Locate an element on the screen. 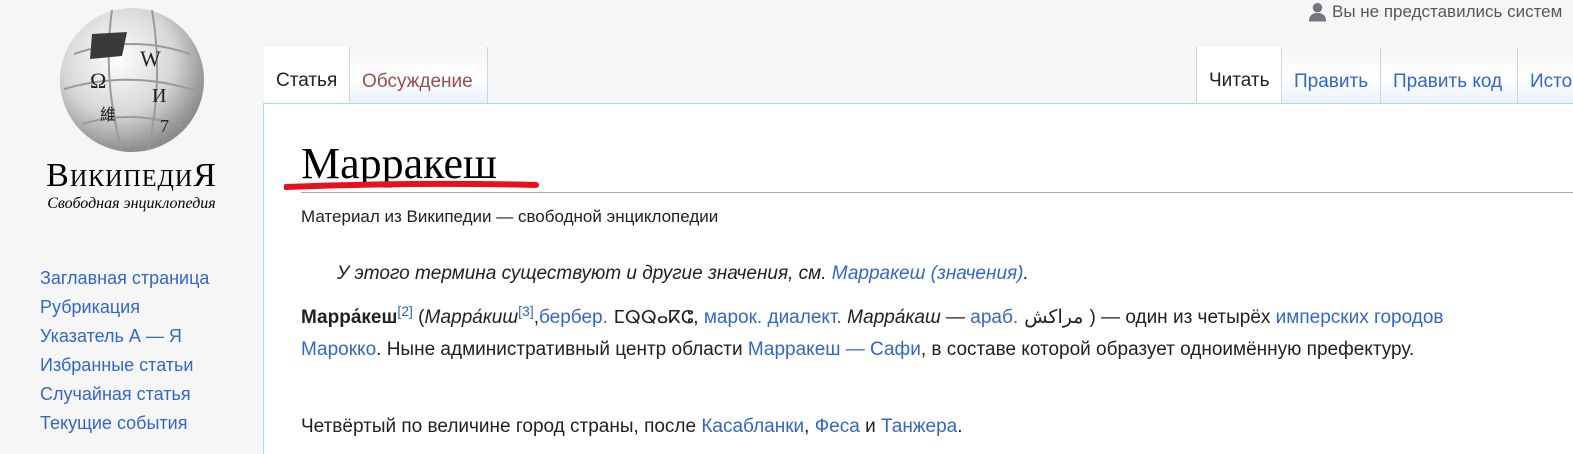 Image resolution: width=1573 pixels, height=454 pixels. link-casablanca: Касабланки is located at coordinates (752, 426).